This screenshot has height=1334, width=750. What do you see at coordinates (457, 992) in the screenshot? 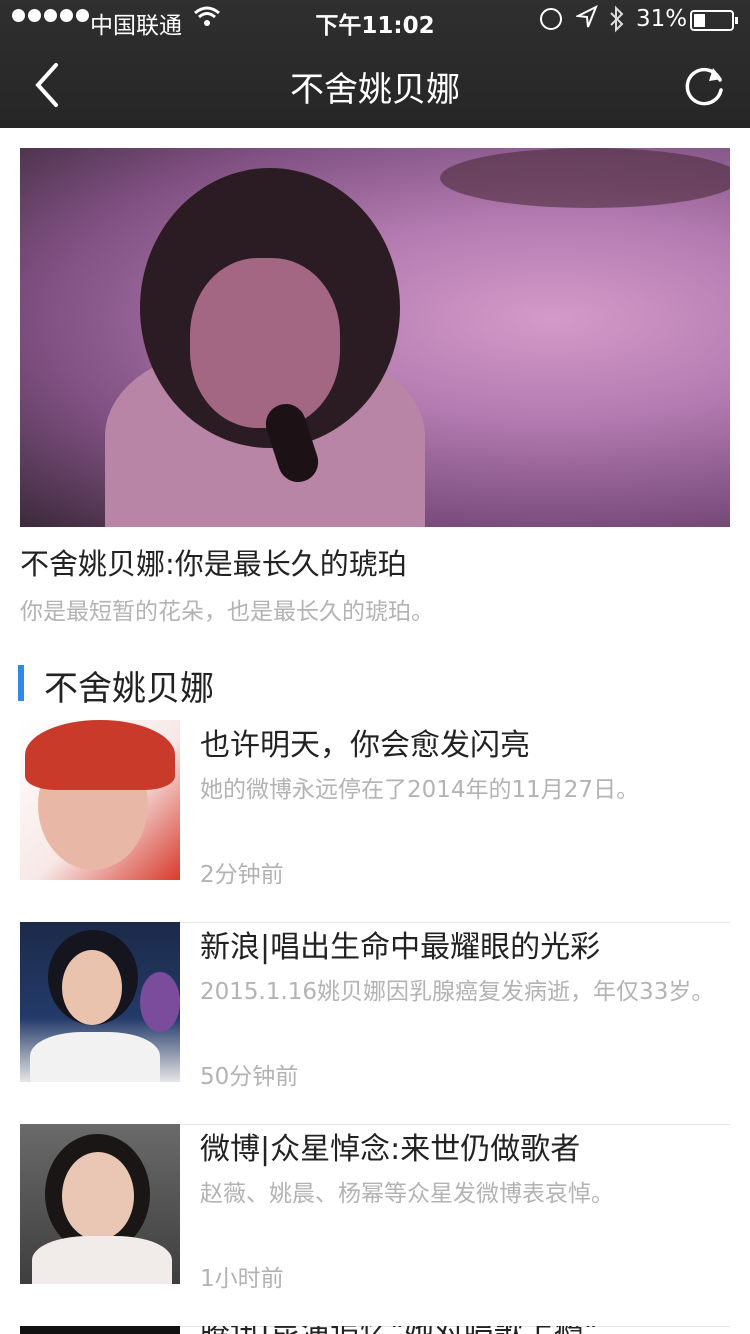
I see `article-summary: 2015.1.16姚贝娜因乳腺癌复发病逝，年仅33岁。` at bounding box center [457, 992].